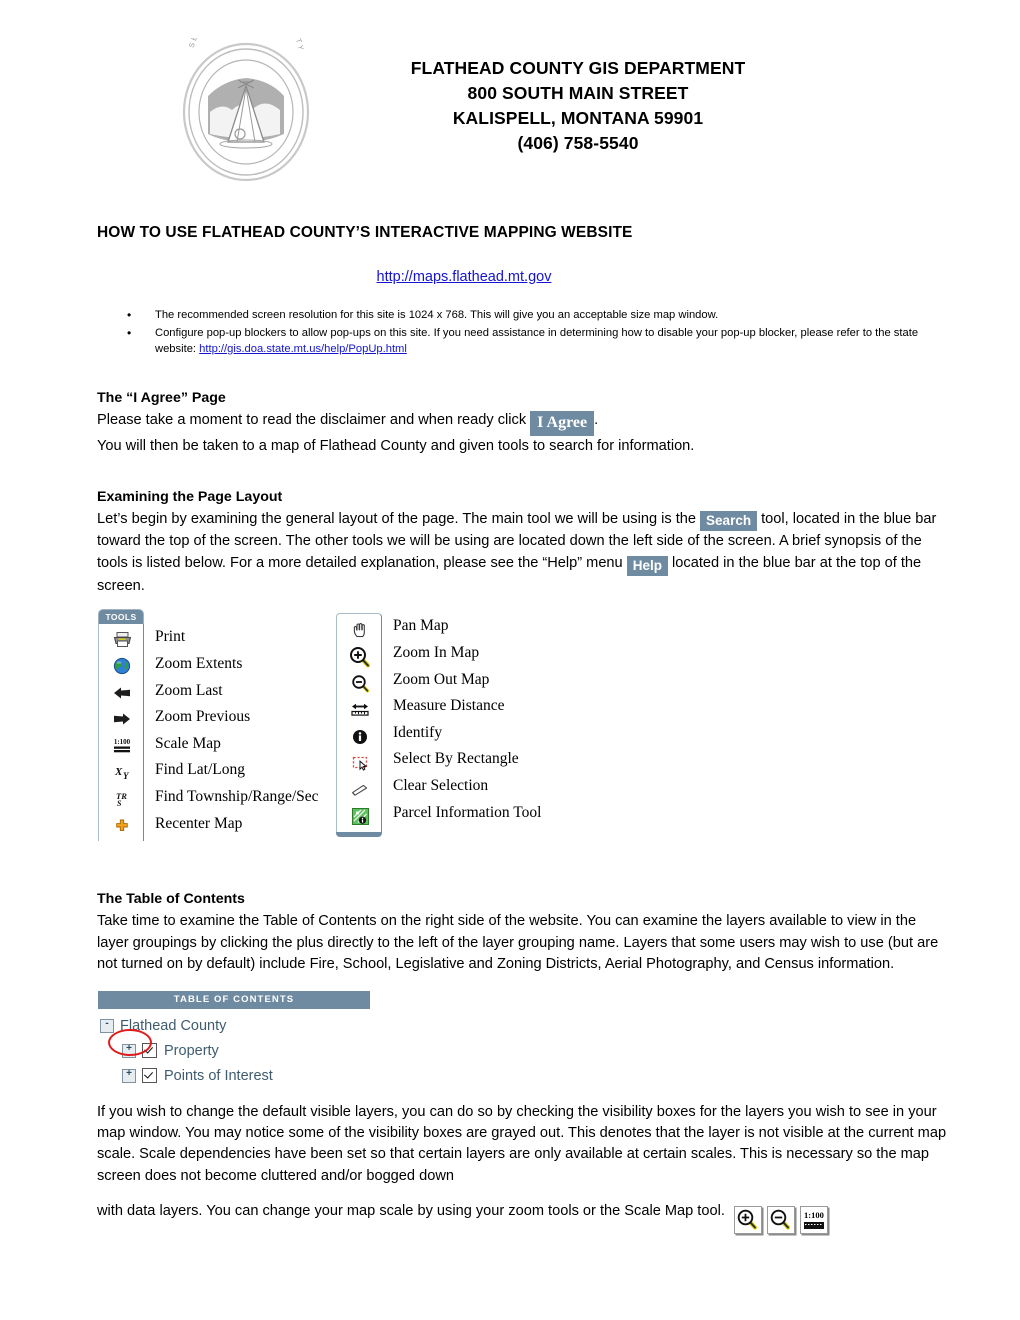  I want to click on info-circle-icon, so click(360, 737).